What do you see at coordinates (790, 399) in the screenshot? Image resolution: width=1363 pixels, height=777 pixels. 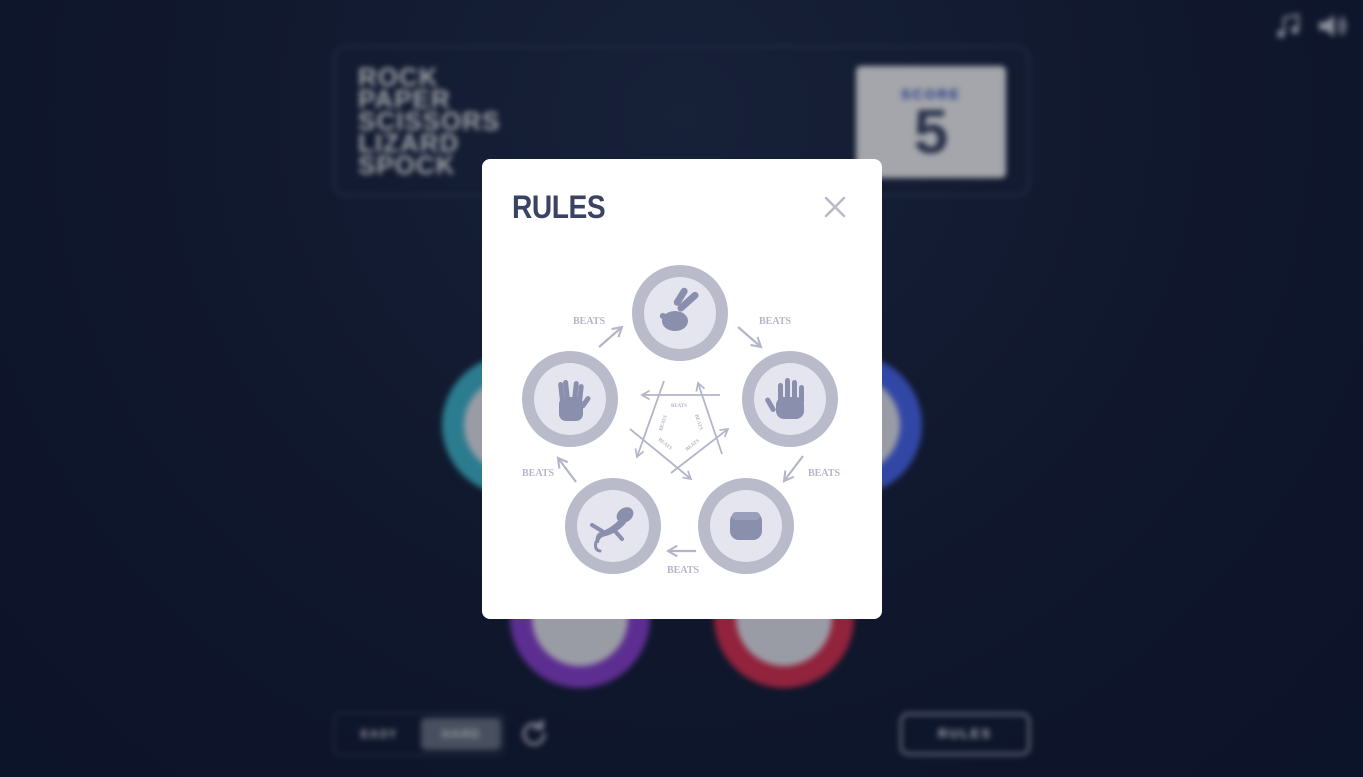 I see `paper-choice` at bounding box center [790, 399].